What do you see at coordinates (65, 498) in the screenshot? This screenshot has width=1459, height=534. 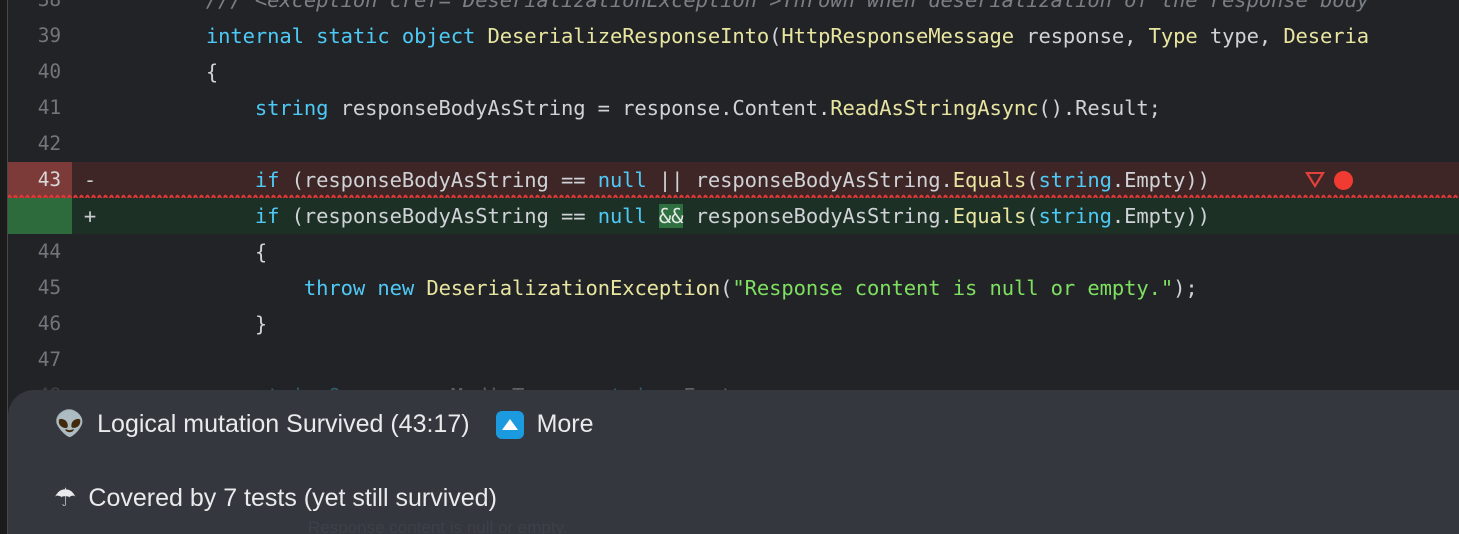 I see `umbrella-emoji-icon: ☂` at bounding box center [65, 498].